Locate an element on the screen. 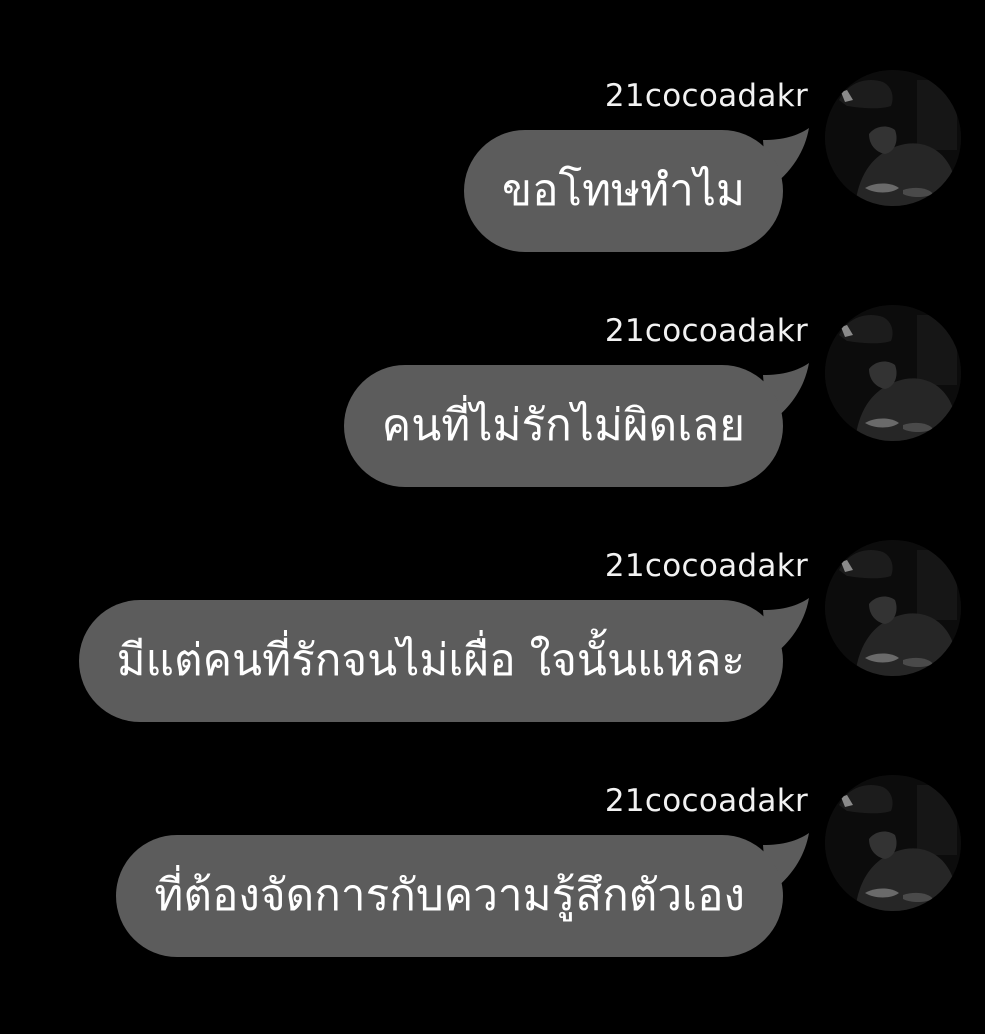  message-bubble: คนที่ไม่รักไม่ผิดเลย is located at coordinates (563, 426).